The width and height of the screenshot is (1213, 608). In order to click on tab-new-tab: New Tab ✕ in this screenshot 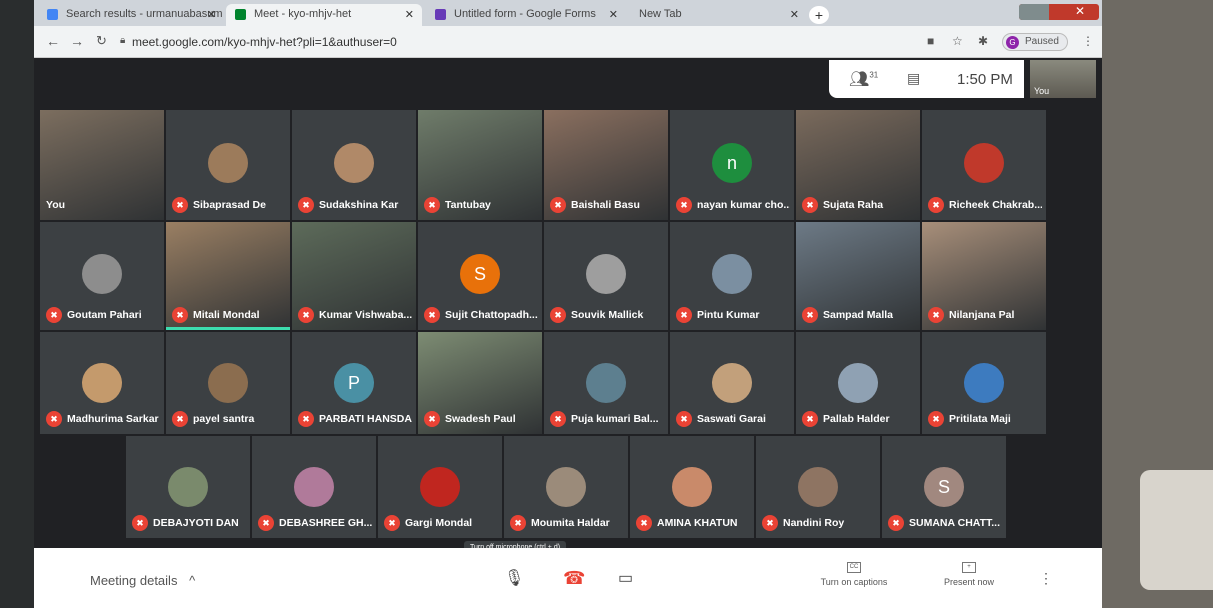, I will do `click(718, 15)`.